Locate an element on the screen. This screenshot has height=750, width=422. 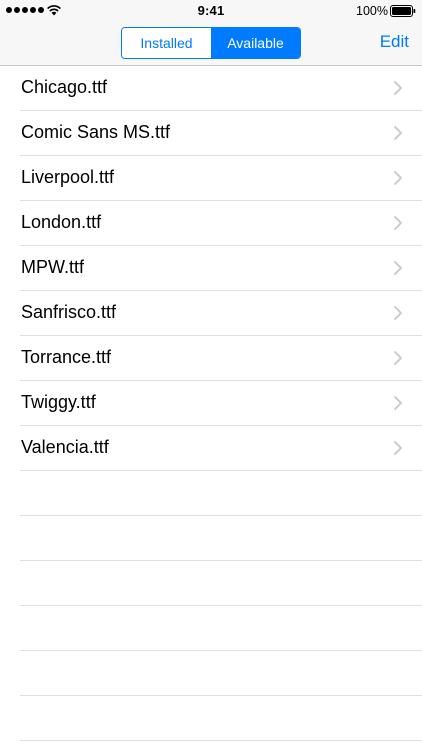
segment-installed: Installed is located at coordinates (166, 43).